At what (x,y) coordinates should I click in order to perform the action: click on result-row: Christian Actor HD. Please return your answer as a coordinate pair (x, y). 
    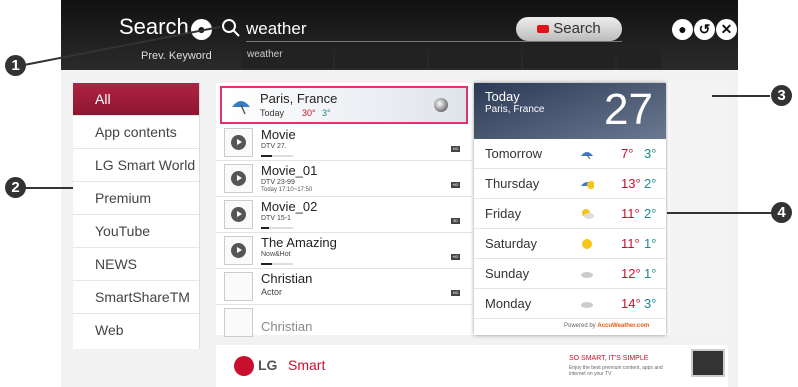
    Looking at the image, I should click on (344, 287).